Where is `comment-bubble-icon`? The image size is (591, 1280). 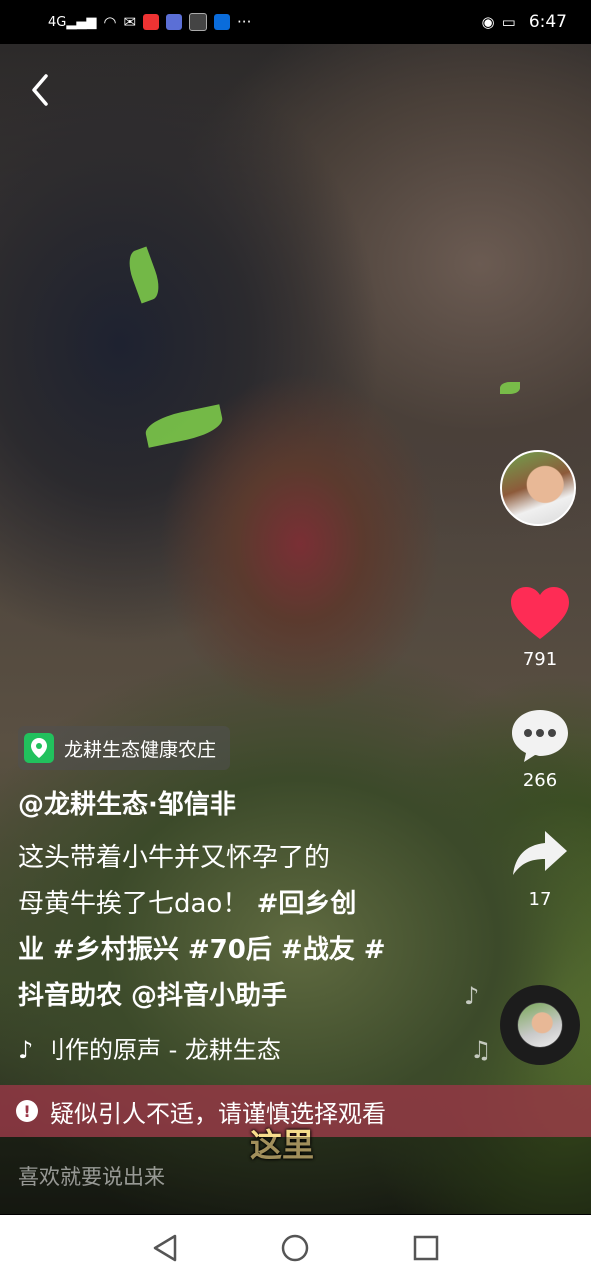
comment-bubble-icon is located at coordinates (540, 736).